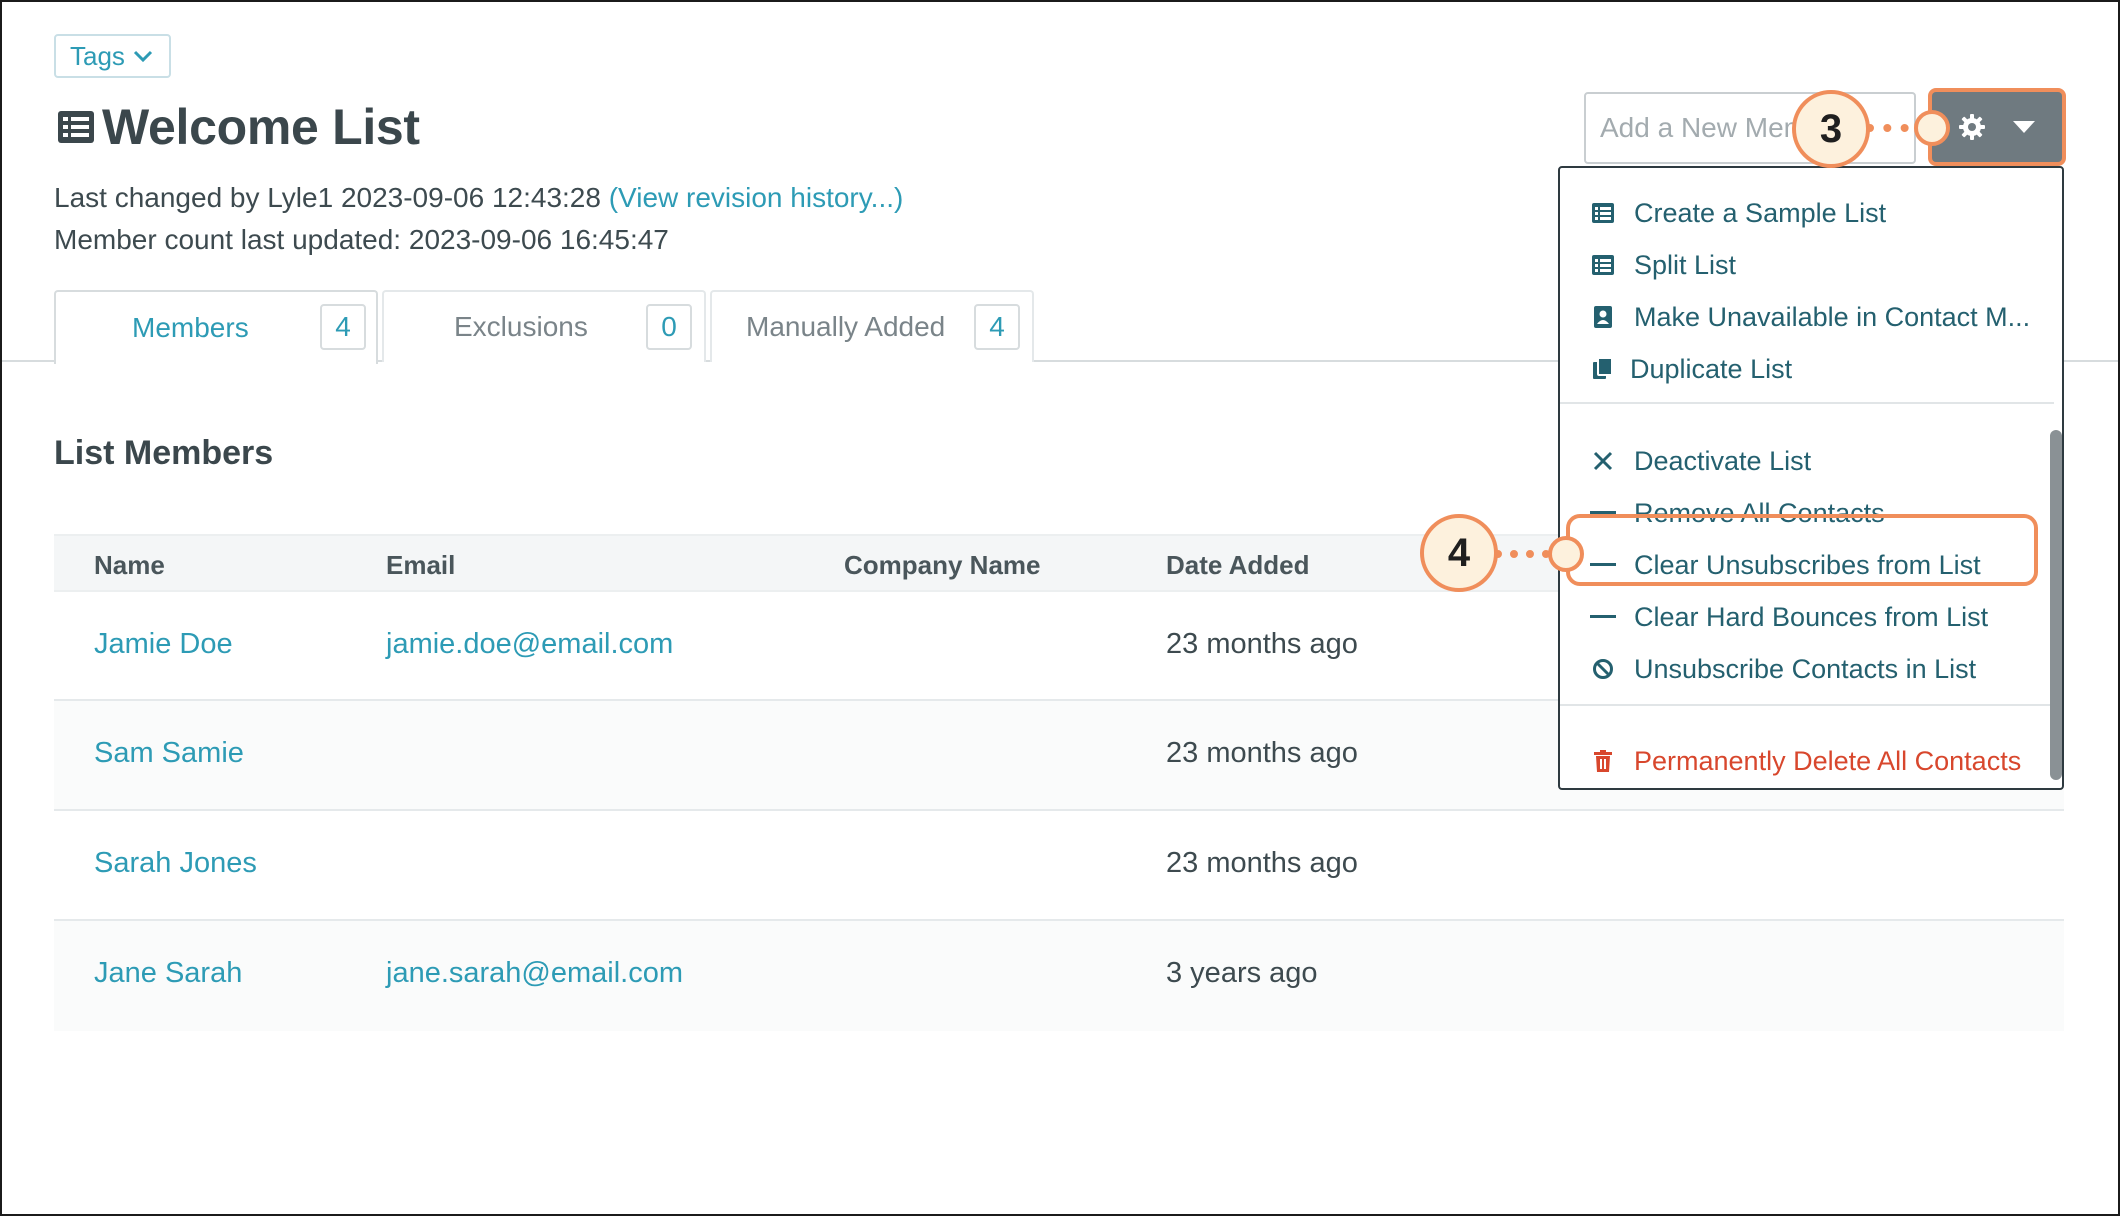 The image size is (2120, 1216). What do you see at coordinates (1603, 761) in the screenshot?
I see `trash-icon` at bounding box center [1603, 761].